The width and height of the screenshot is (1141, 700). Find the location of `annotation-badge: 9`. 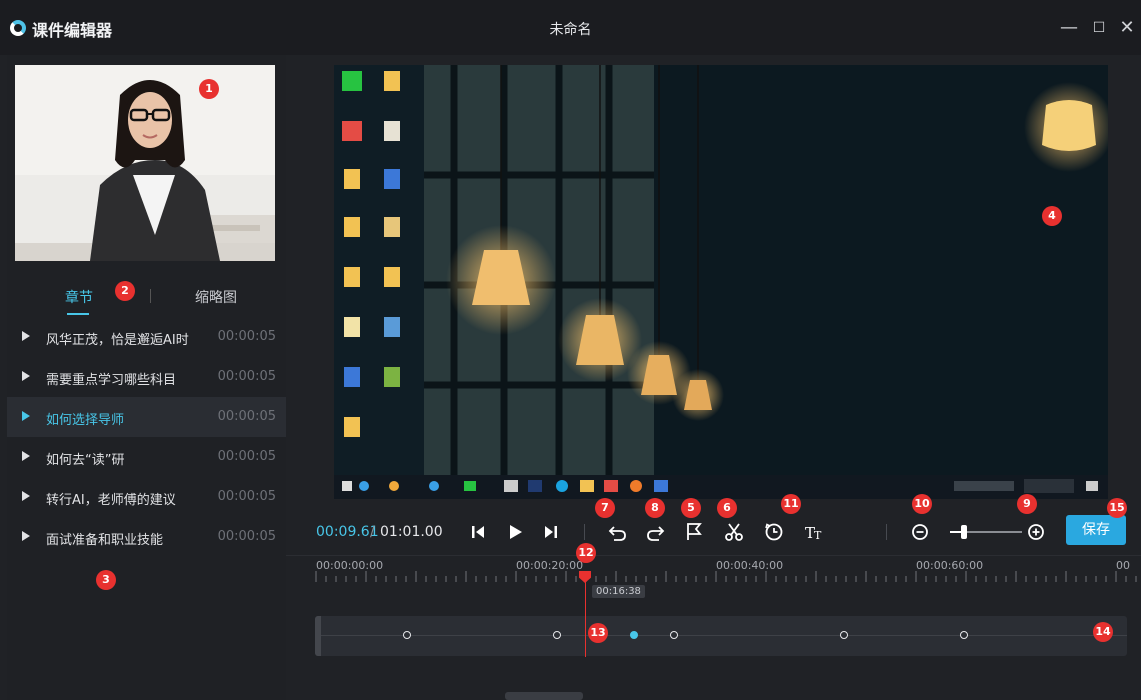

annotation-badge: 9 is located at coordinates (1027, 504).